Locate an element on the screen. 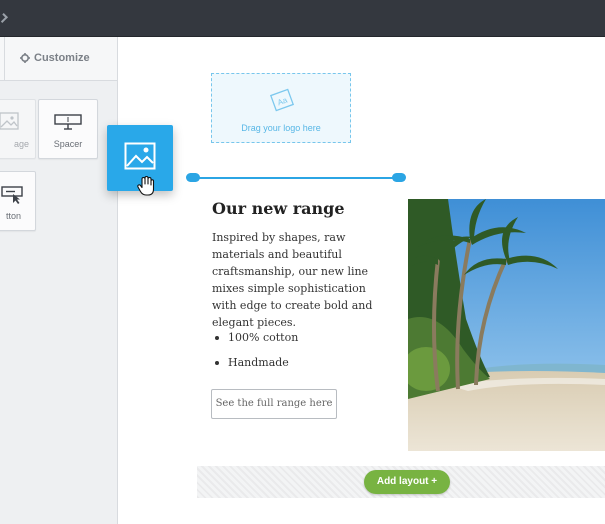 The height and width of the screenshot is (524, 605). drop-indicator-line is located at coordinates (298, 178).